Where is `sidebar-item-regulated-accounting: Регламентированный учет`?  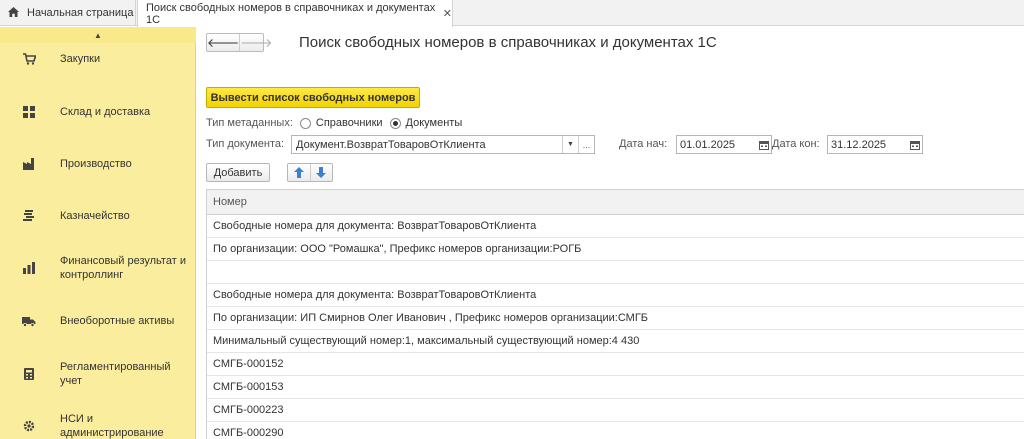
sidebar-item-regulated-accounting: Регламентированный учет is located at coordinates (98, 374).